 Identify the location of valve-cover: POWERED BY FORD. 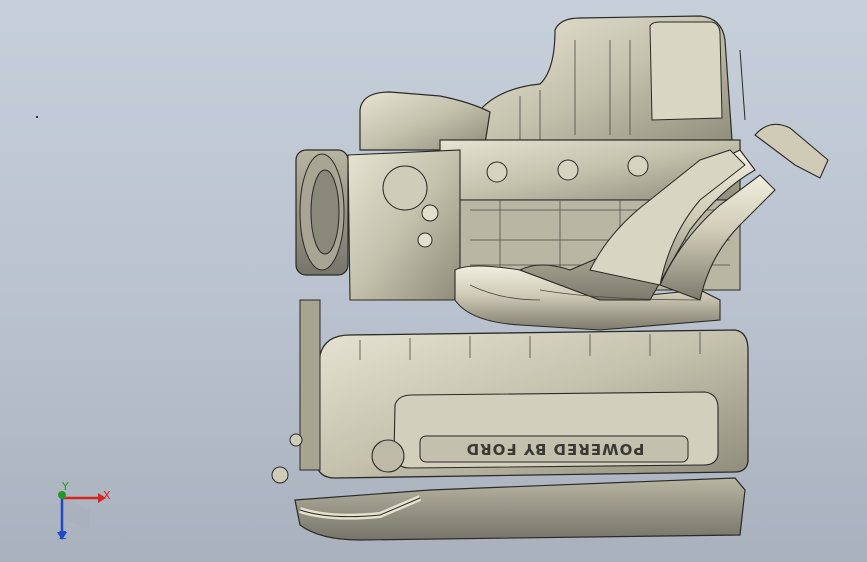
(532, 404).